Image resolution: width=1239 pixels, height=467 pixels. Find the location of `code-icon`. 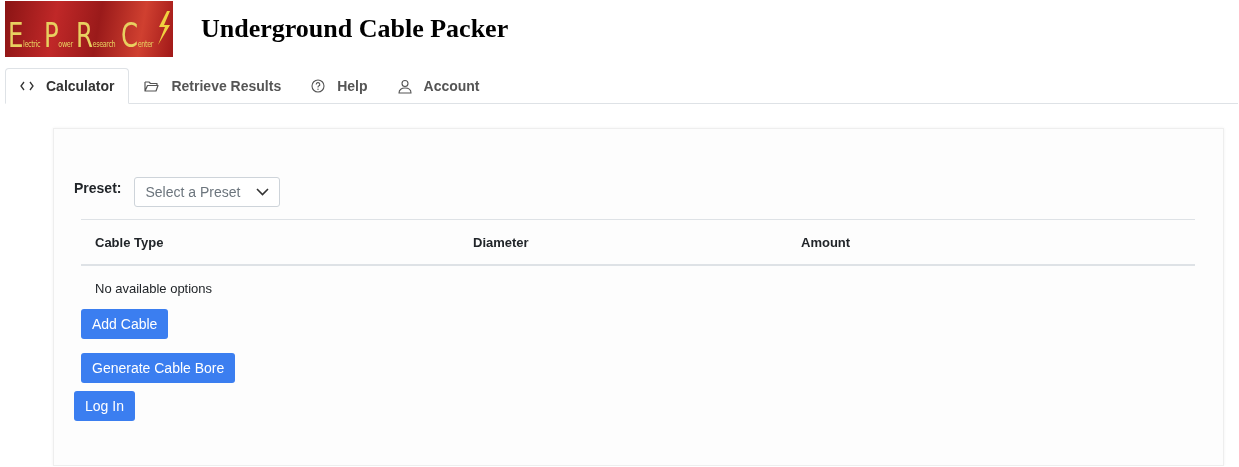

code-icon is located at coordinates (27, 86).